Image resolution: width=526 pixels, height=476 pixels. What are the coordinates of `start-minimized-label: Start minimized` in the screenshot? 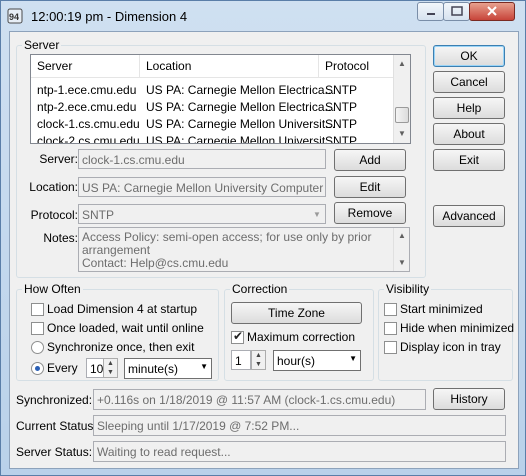 It's located at (441, 309).